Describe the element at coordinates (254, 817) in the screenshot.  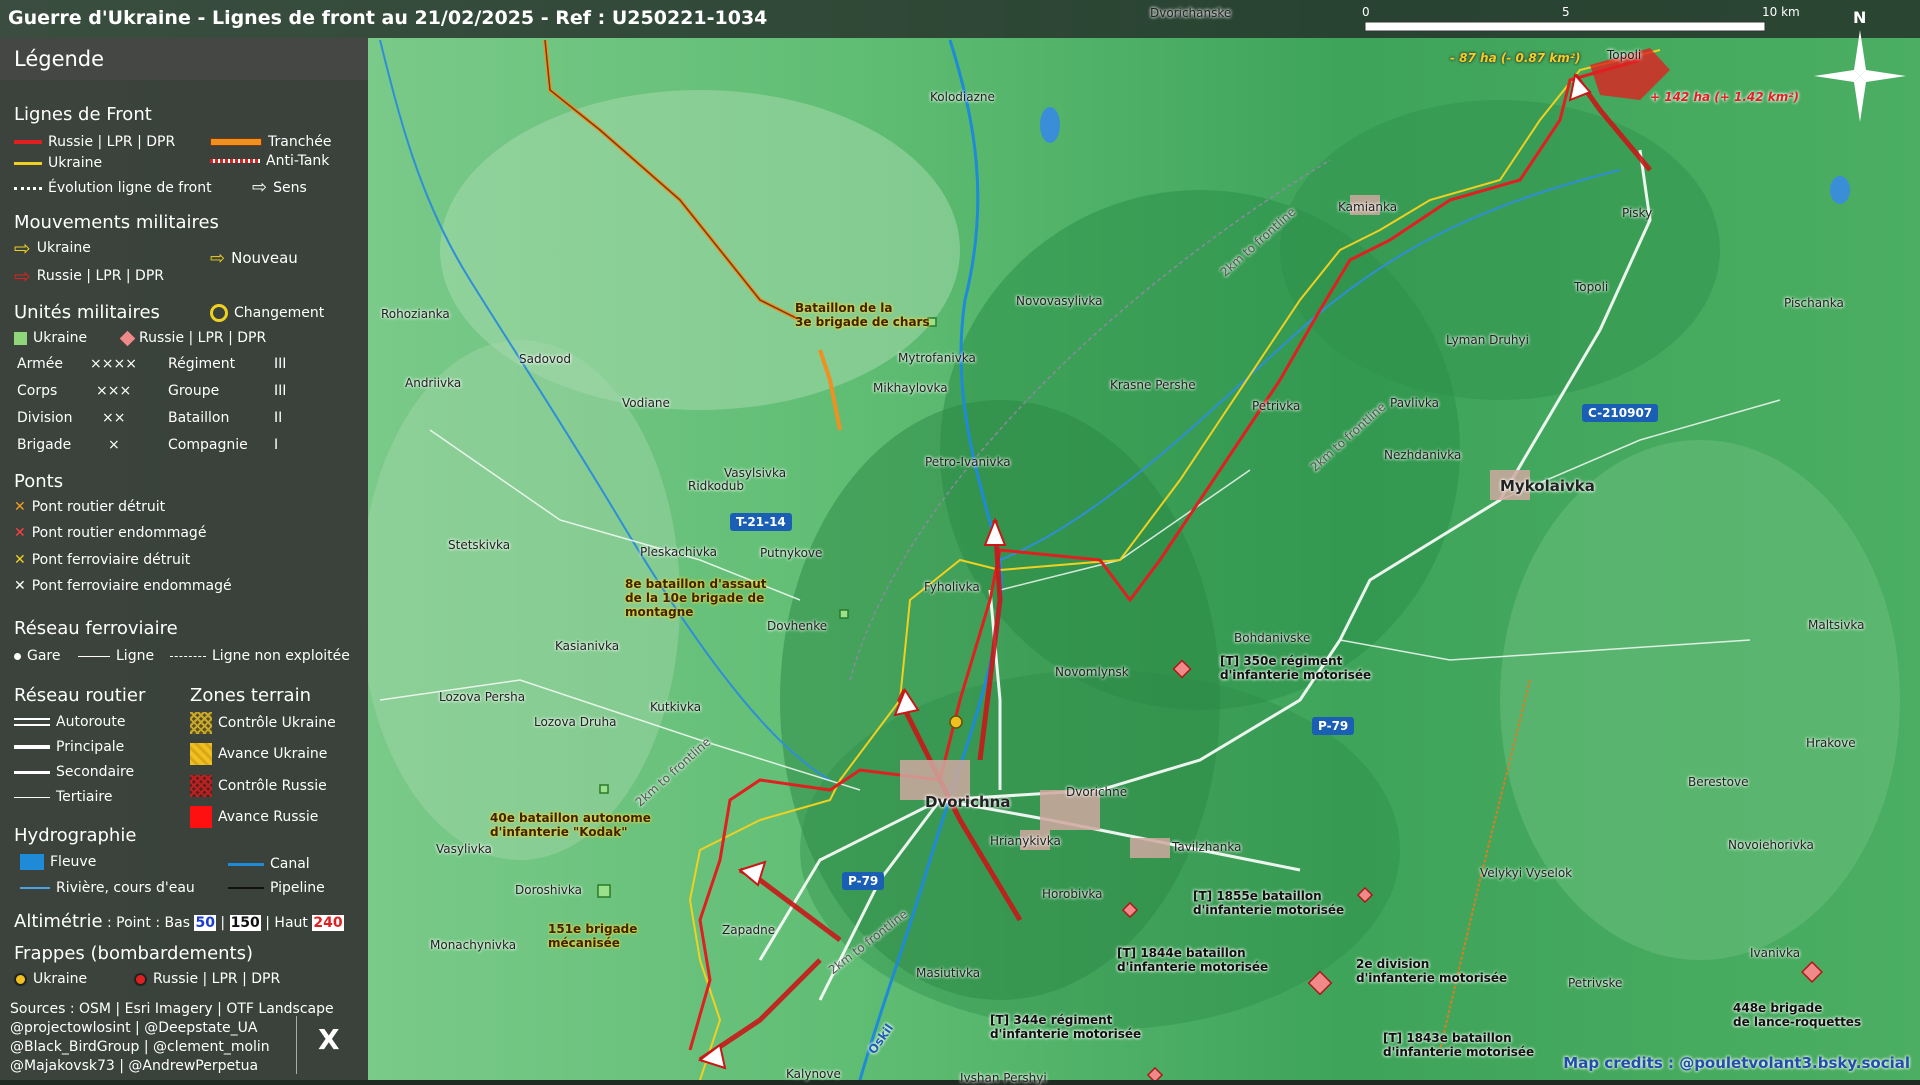
I see `legend-zone-item: Avance Russie` at that location.